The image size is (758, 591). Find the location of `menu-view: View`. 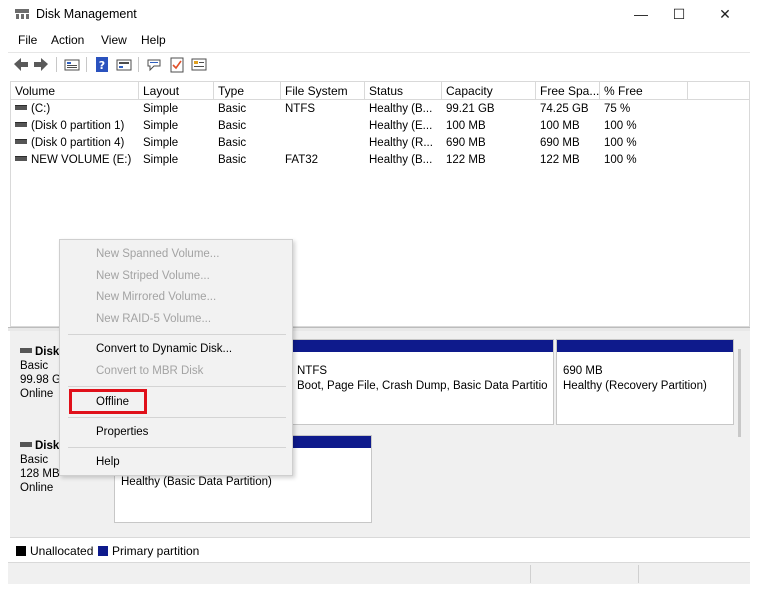

menu-view: View is located at coordinates (114, 40).